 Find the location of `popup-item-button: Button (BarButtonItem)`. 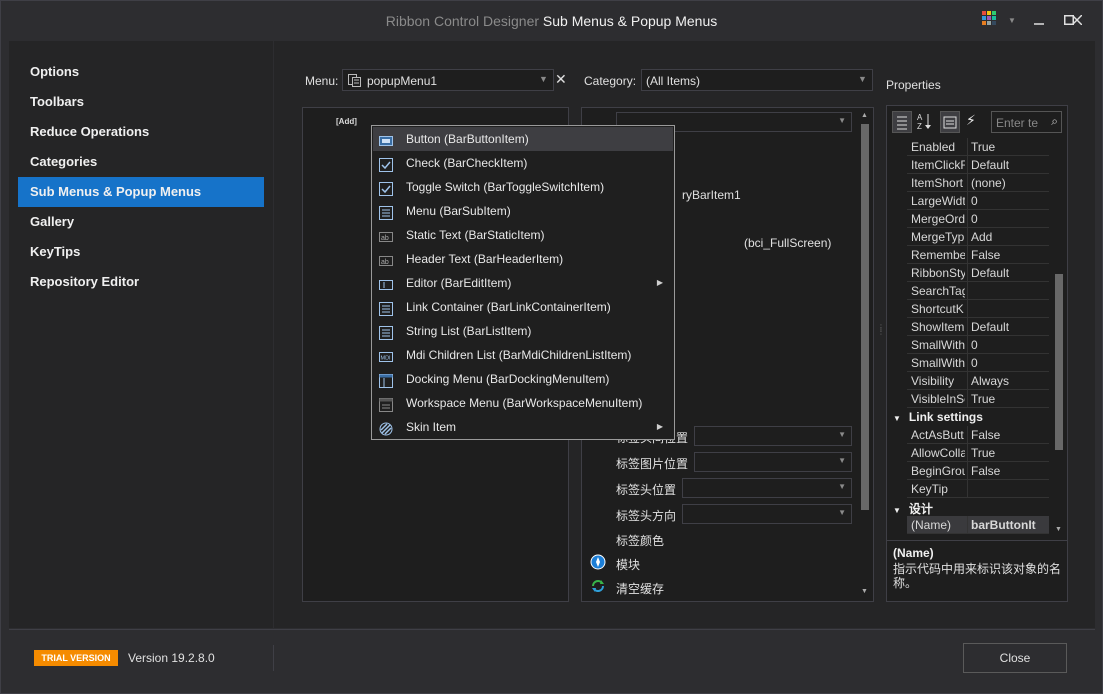

popup-item-button: Button (BarButtonItem) is located at coordinates (523, 139).